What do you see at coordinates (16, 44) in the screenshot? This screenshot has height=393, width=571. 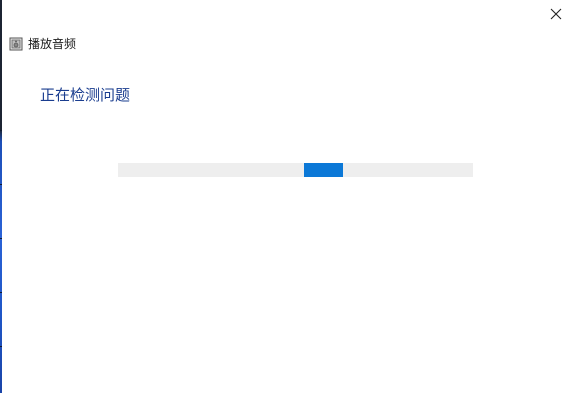 I see `speaker-troubleshooter-icon` at bounding box center [16, 44].